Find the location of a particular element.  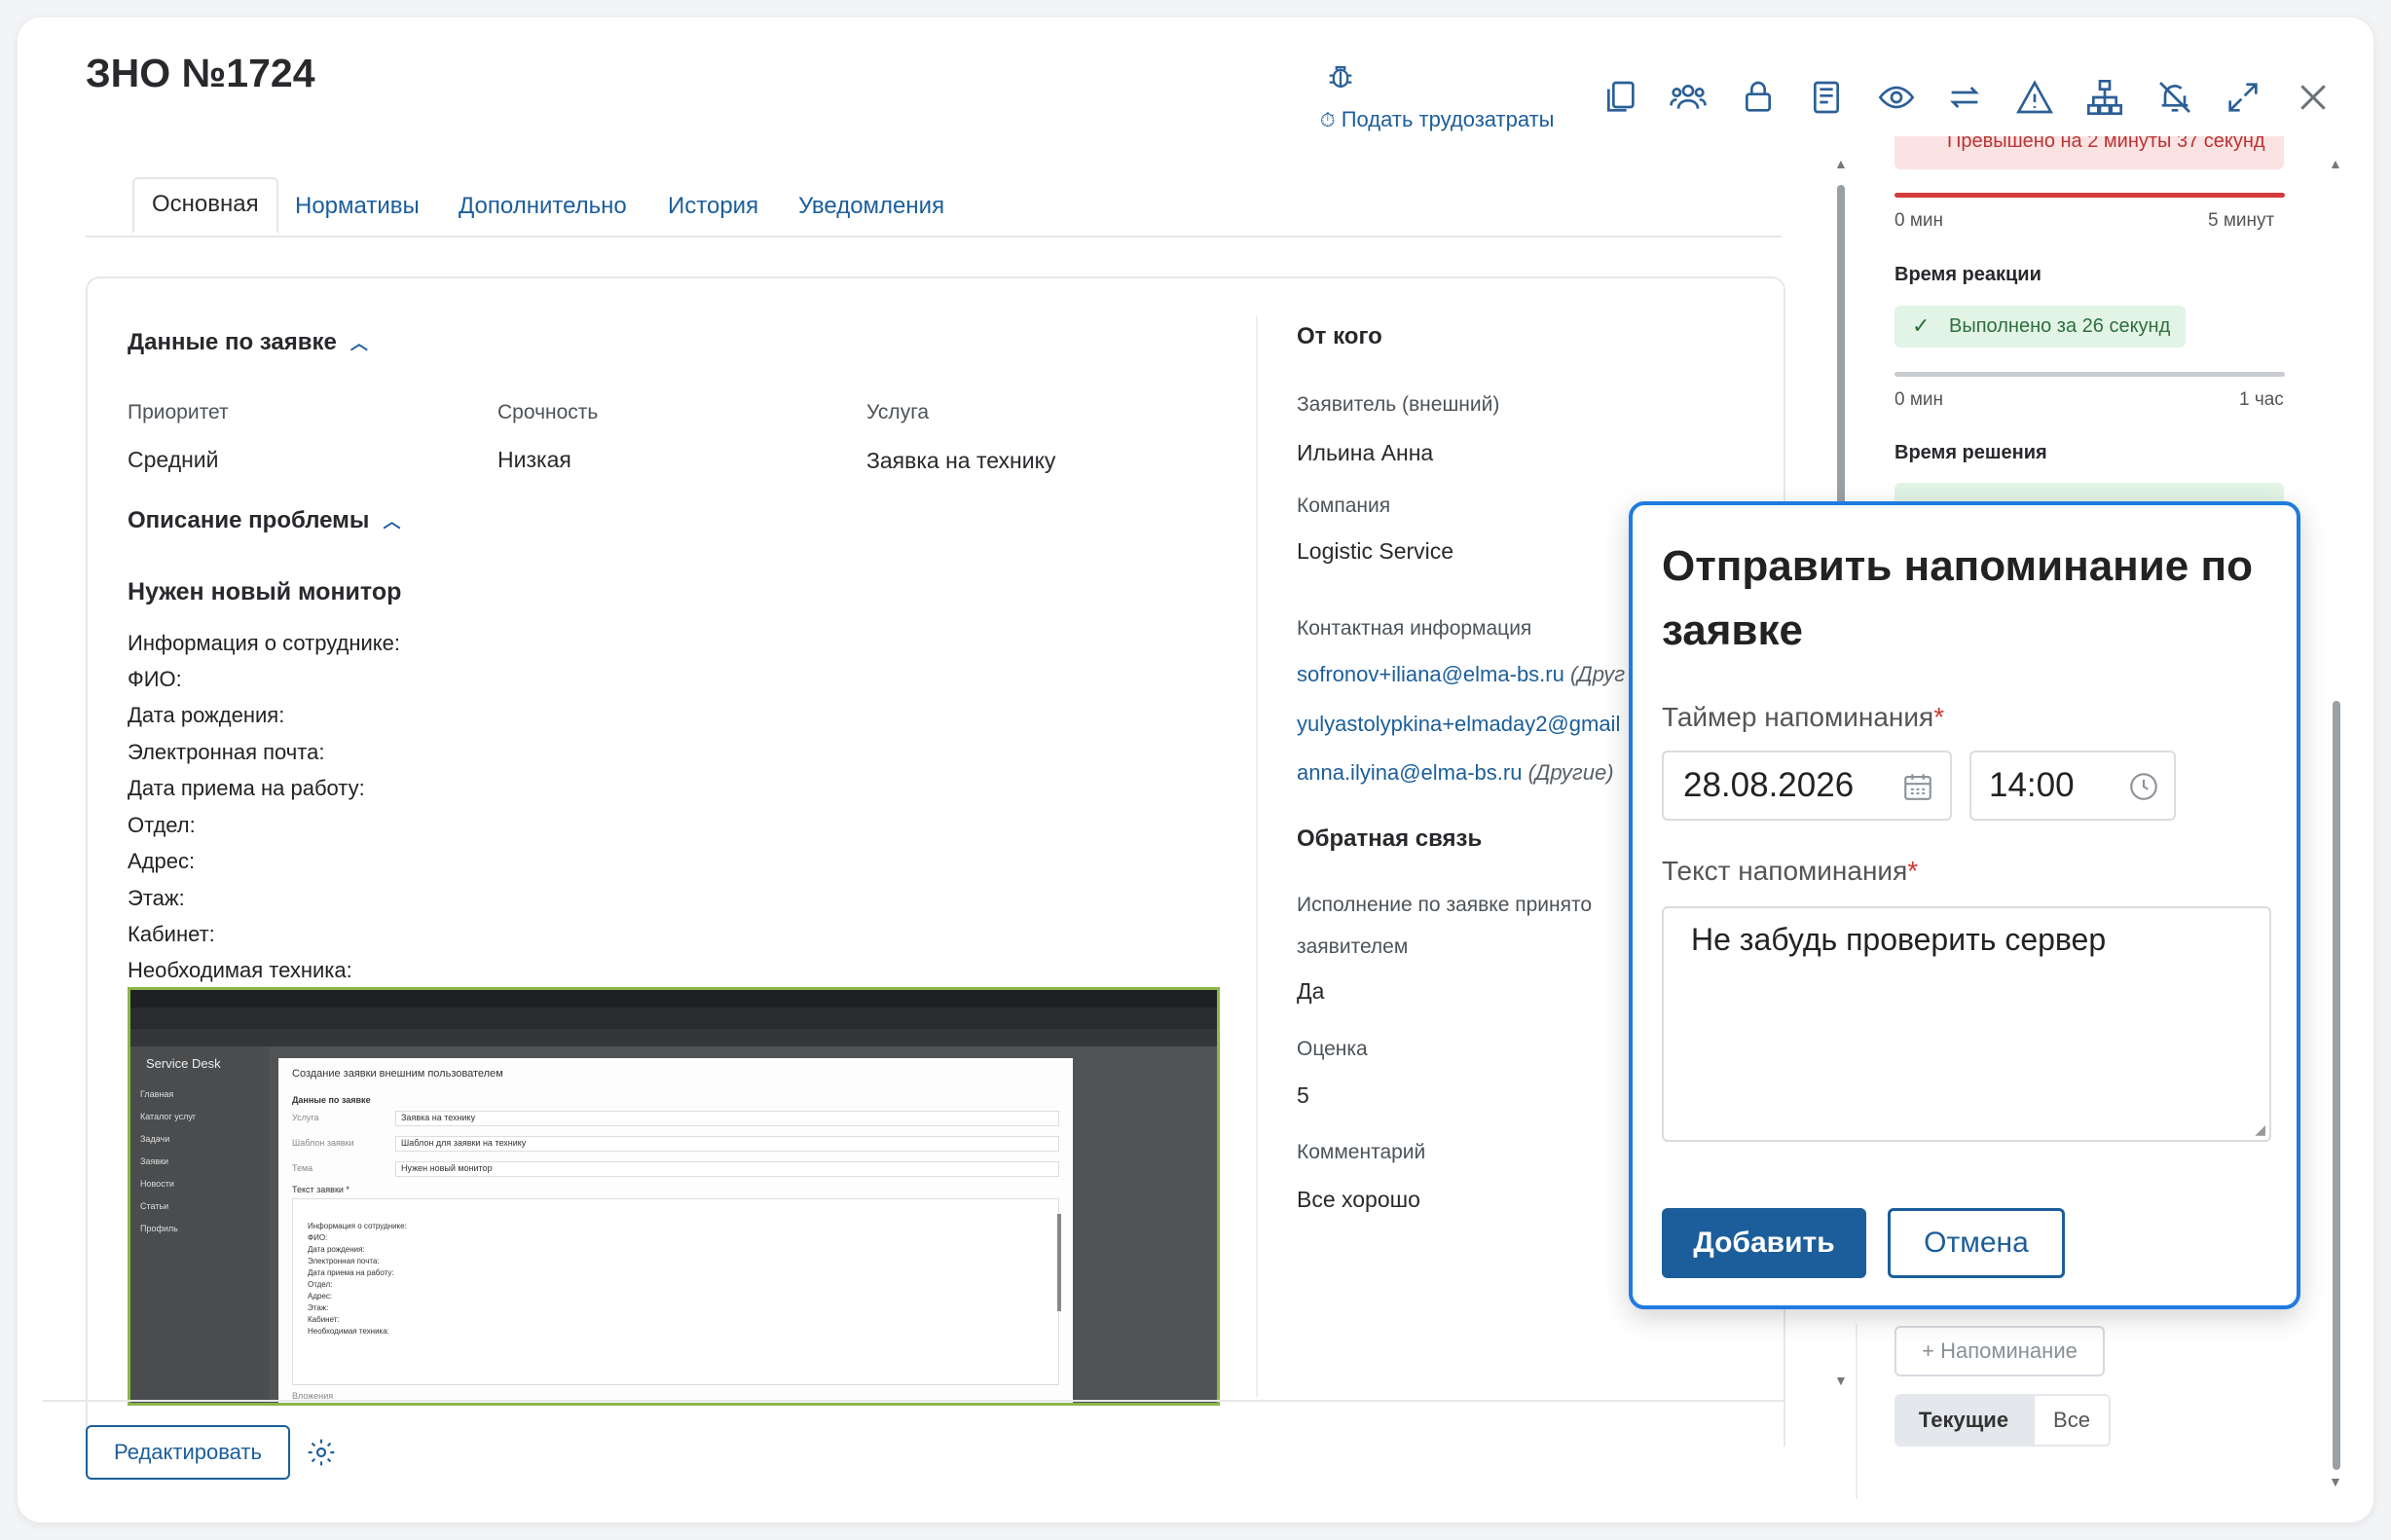

solution-title: Время решения is located at coordinates (1970, 452).